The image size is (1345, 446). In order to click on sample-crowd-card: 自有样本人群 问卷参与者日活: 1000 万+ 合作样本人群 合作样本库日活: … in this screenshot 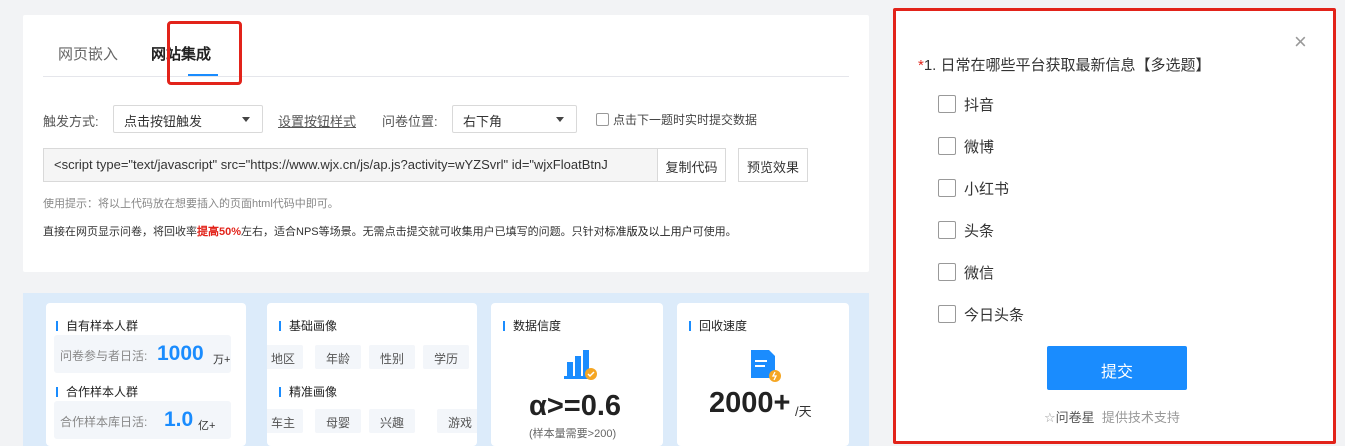, I will do `click(146, 374)`.